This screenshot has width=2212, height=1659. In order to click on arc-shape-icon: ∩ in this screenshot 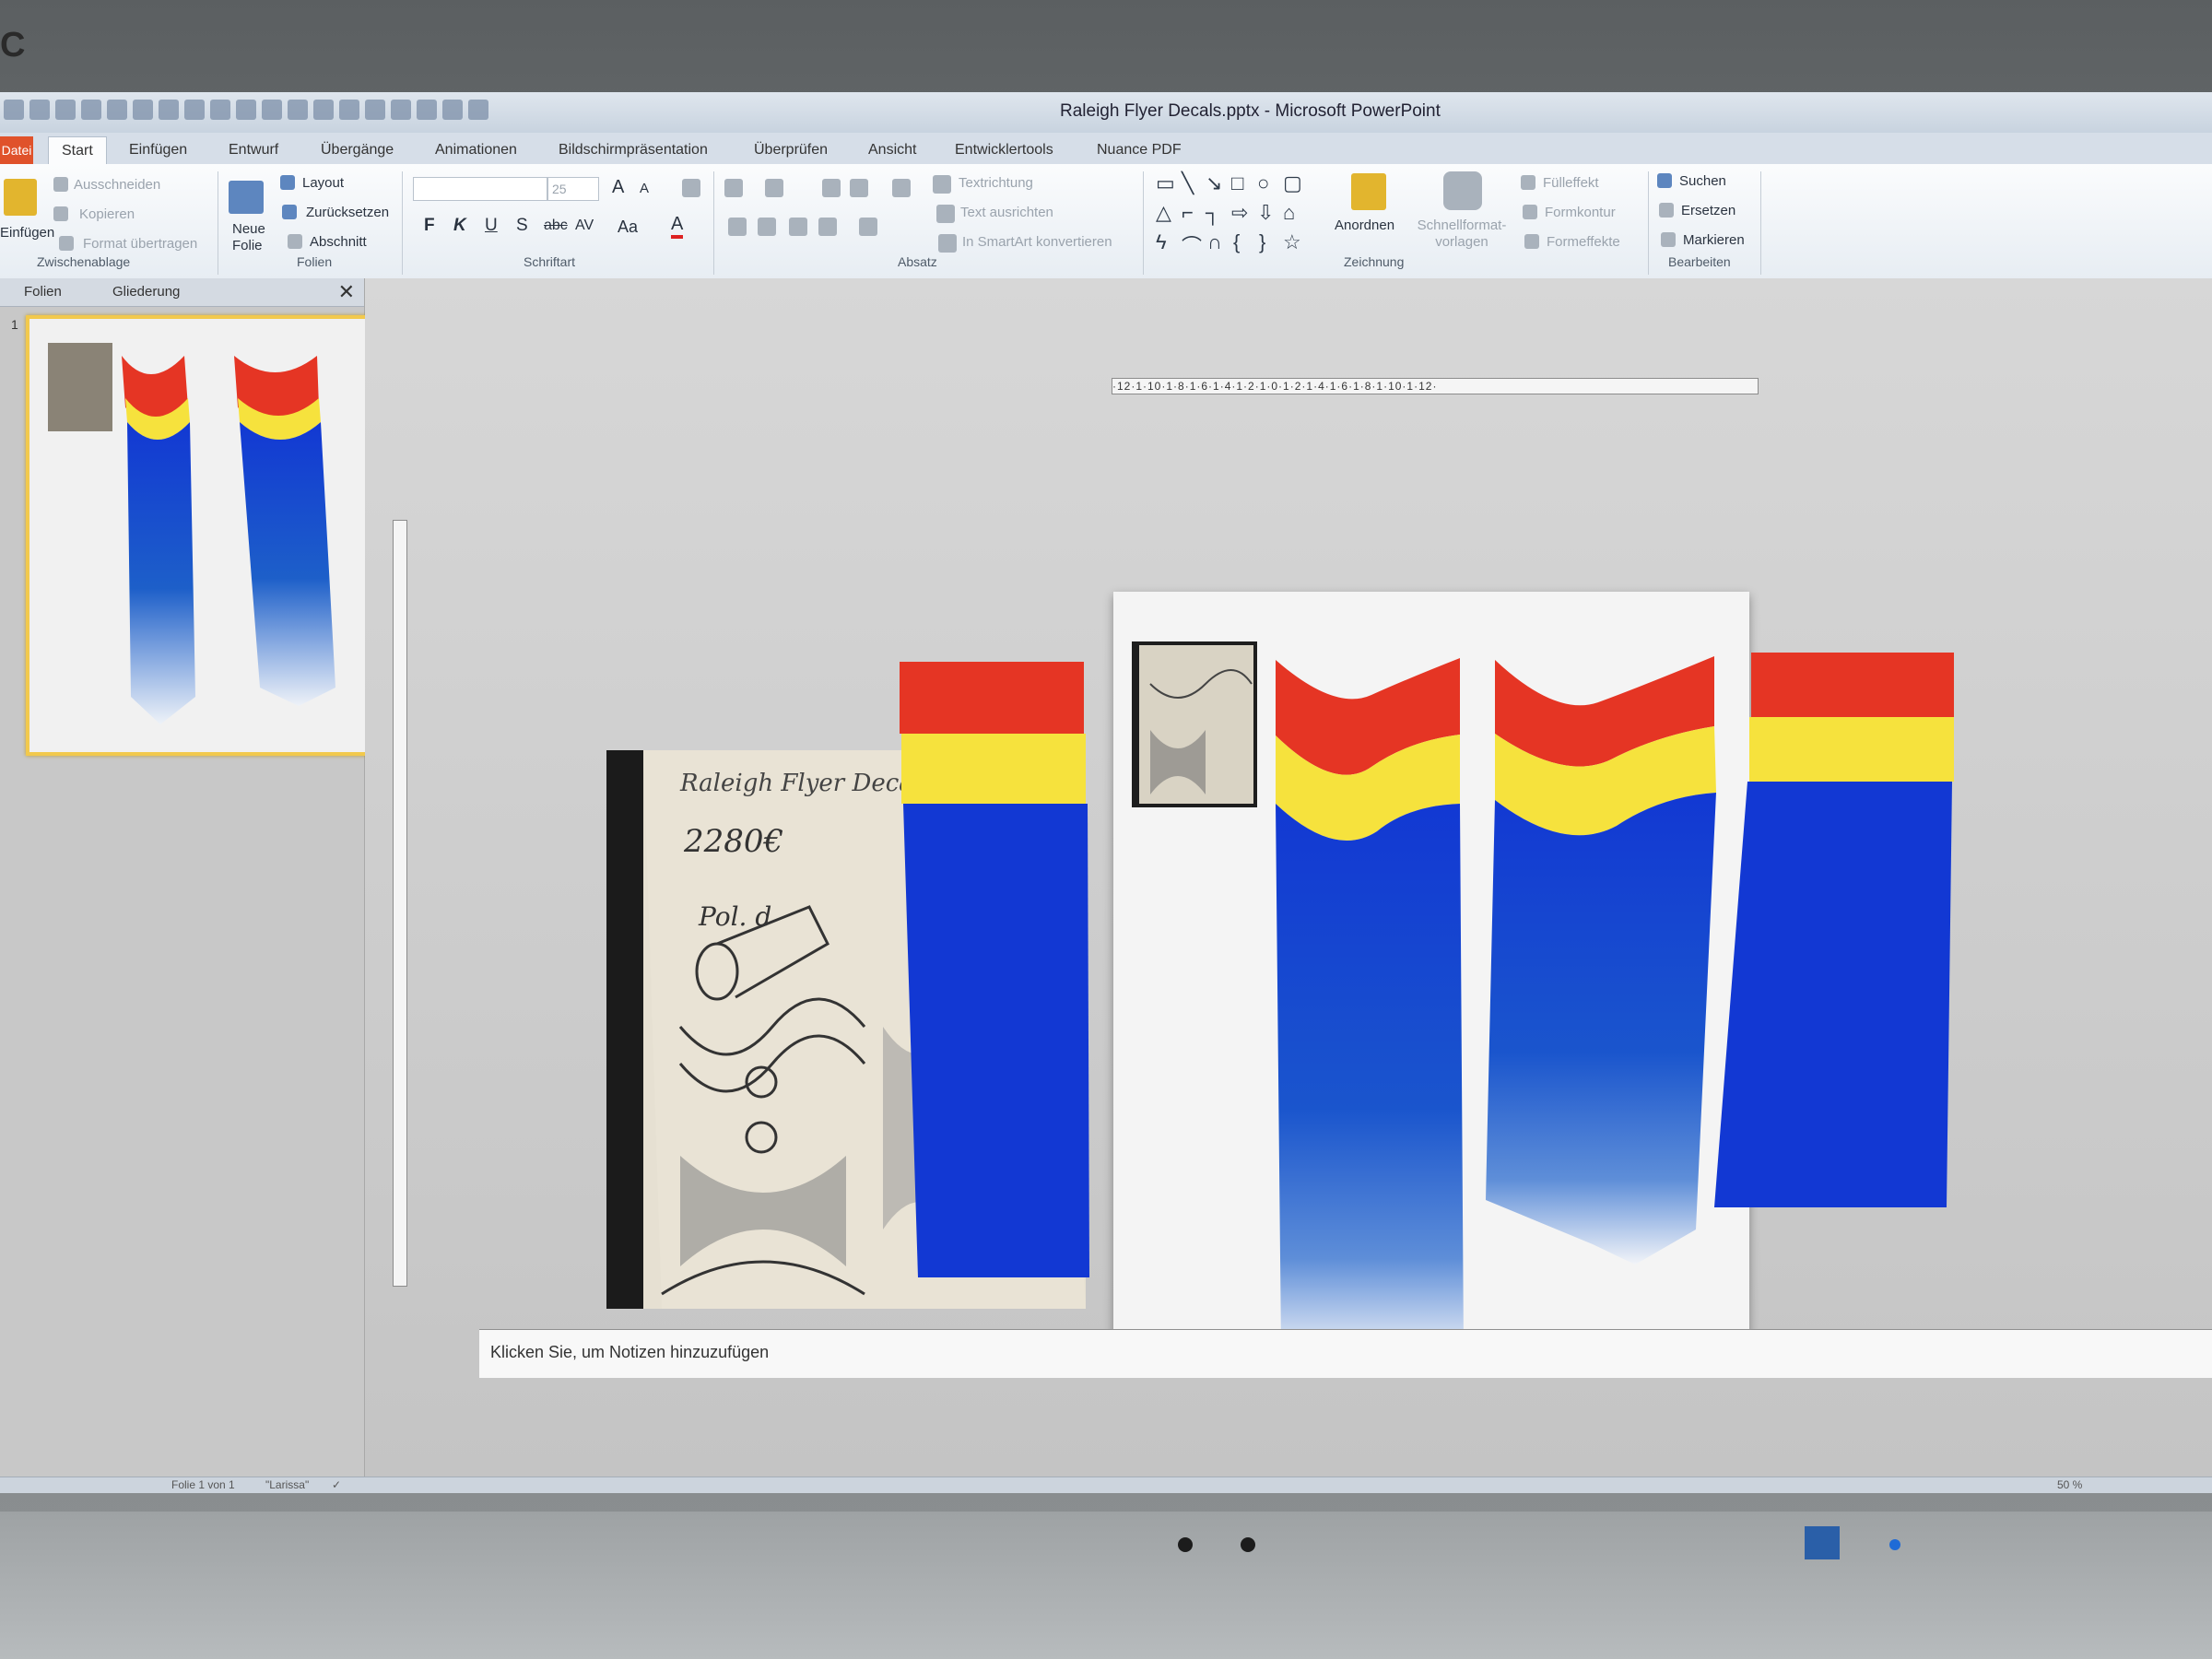, I will do `click(1214, 242)`.